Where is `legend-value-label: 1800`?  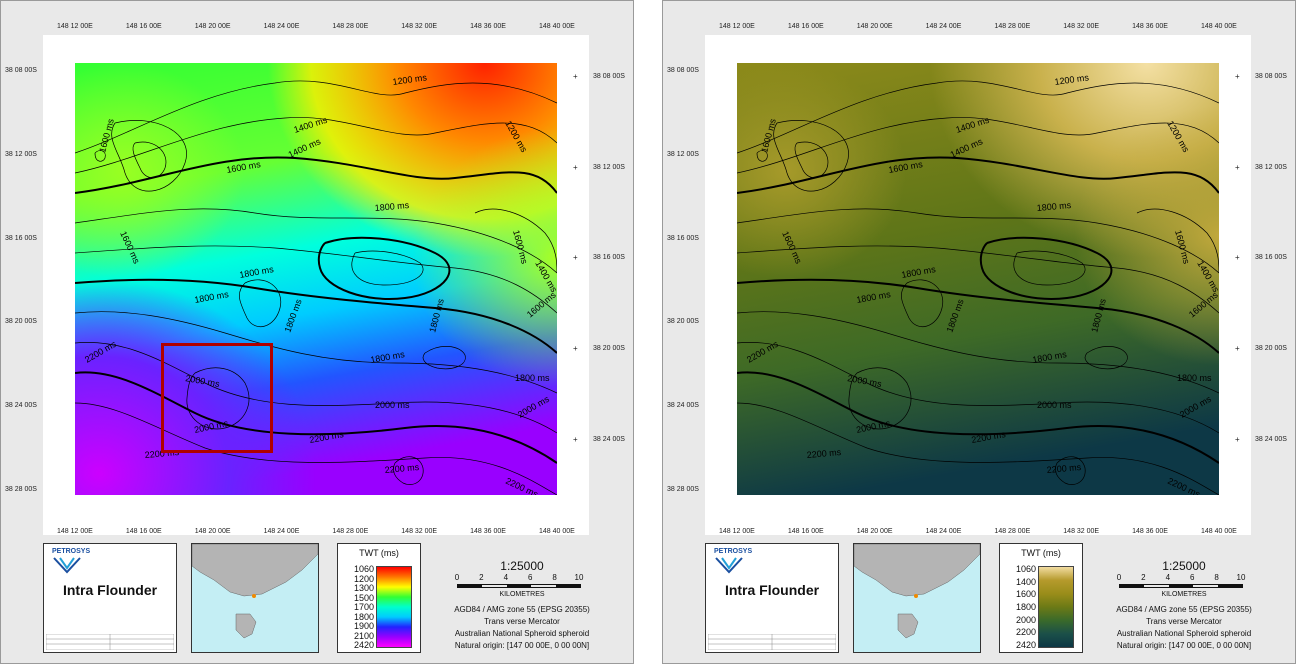
legend-value-label: 1800 is located at coordinates (363, 616).